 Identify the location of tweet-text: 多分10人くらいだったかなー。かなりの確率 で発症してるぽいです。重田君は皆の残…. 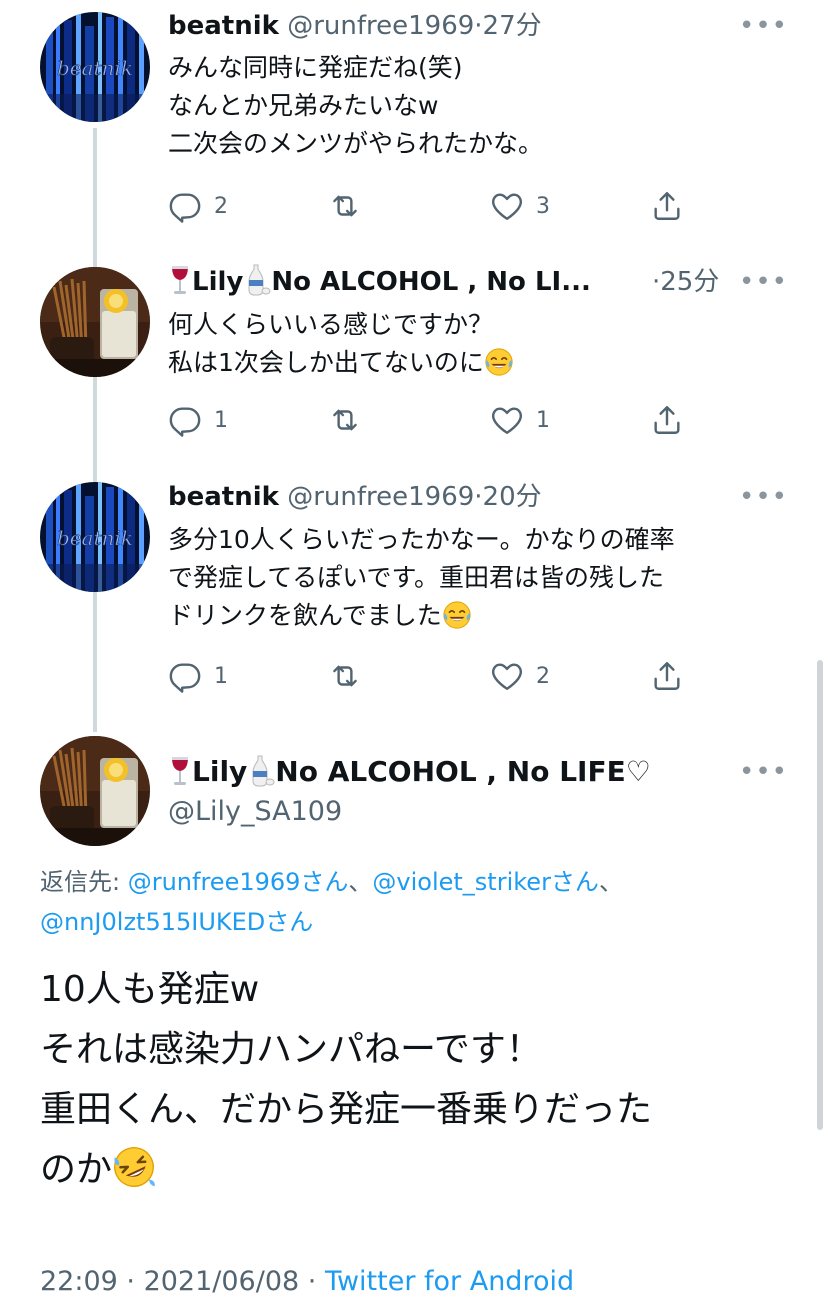
(478, 578).